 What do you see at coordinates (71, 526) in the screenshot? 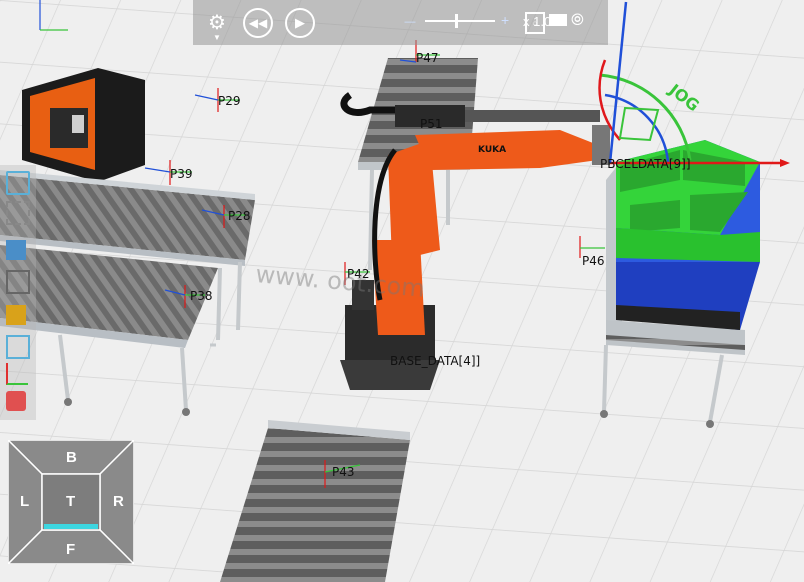
I see `view-cube-highlight` at bounding box center [71, 526].